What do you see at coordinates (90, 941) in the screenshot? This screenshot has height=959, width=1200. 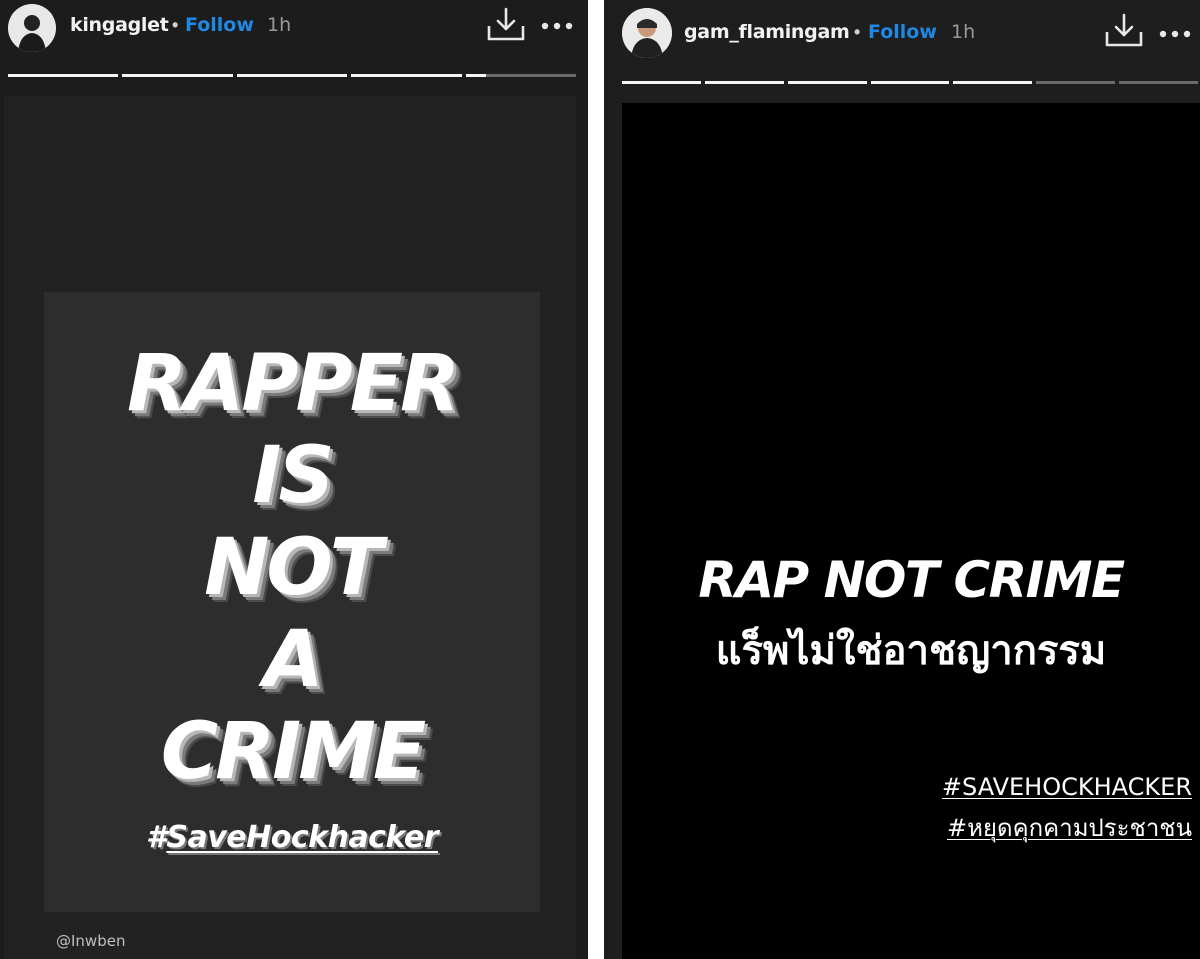 I see `credit-mention: @Inwben` at bounding box center [90, 941].